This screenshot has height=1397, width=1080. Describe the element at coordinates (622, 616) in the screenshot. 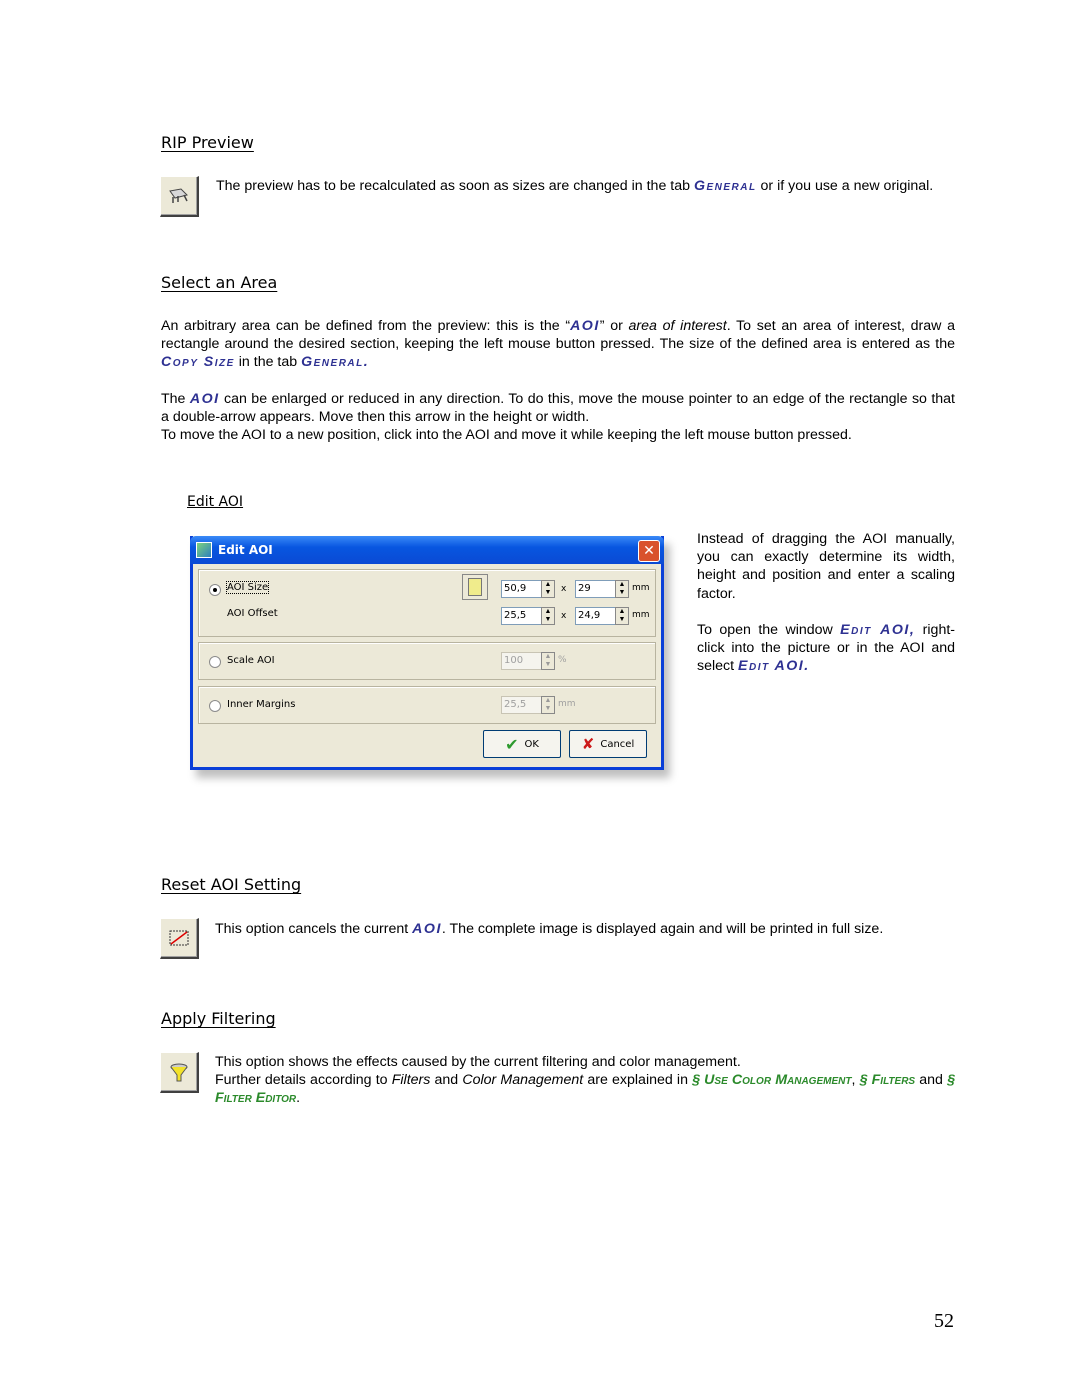

I see `aoi-offset-y-spinner: ▲ ▼` at that location.